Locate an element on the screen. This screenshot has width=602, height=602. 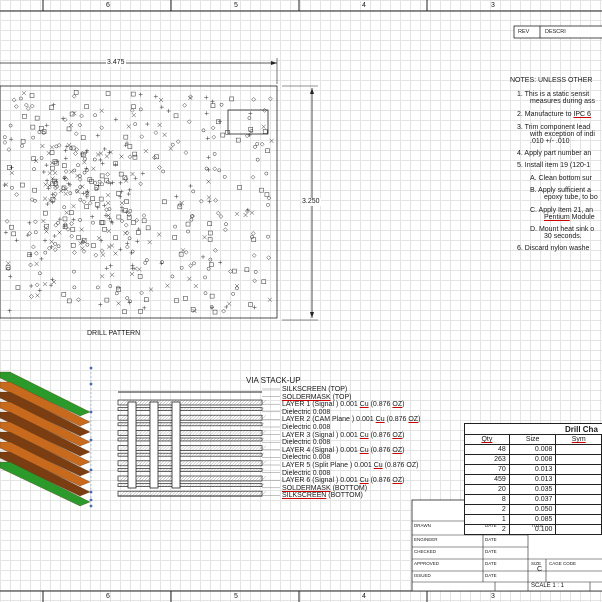
table-row: 2 0.050 is located at coordinates (533, 509).